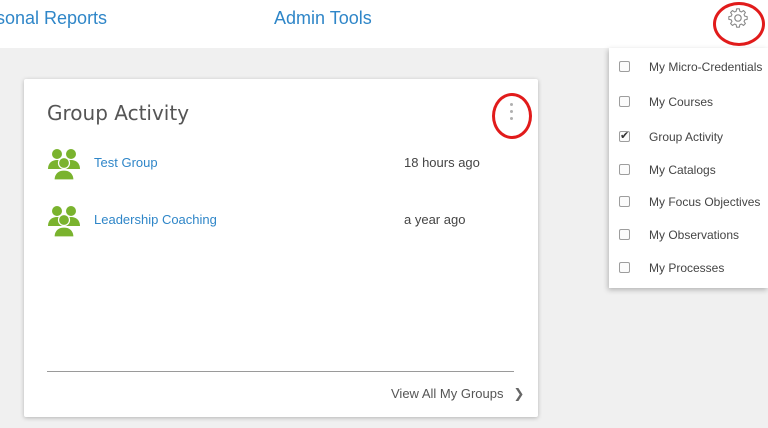  I want to click on nav-personal-reports: sonal Reports, so click(53, 18).